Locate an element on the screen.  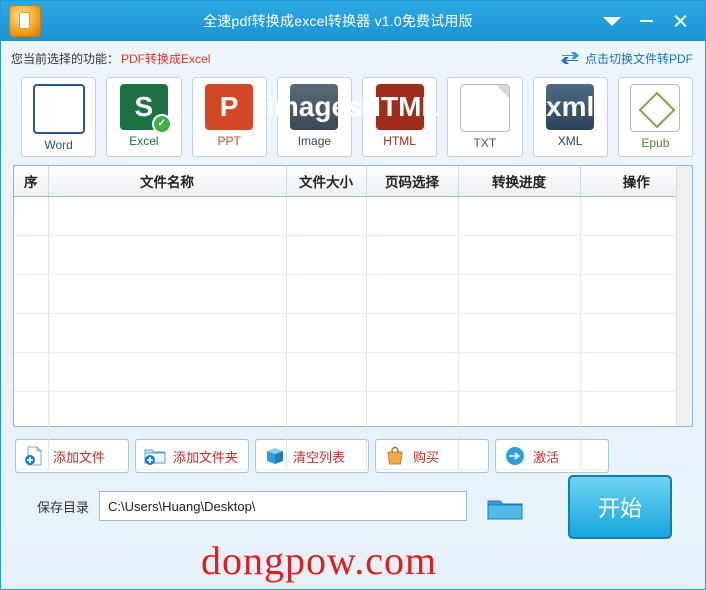
window-title: 全速pdf转换成excel转换器 v1.0免费试用版 is located at coordinates (338, 21).